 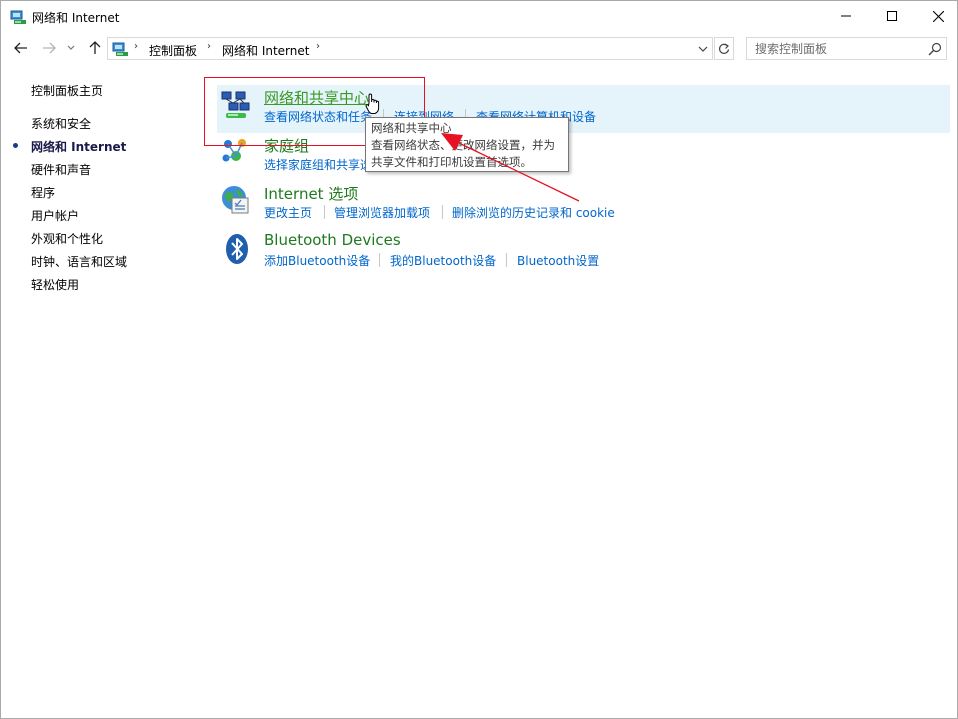 I want to click on annotation-arrow-icon, so click(x=510, y=167).